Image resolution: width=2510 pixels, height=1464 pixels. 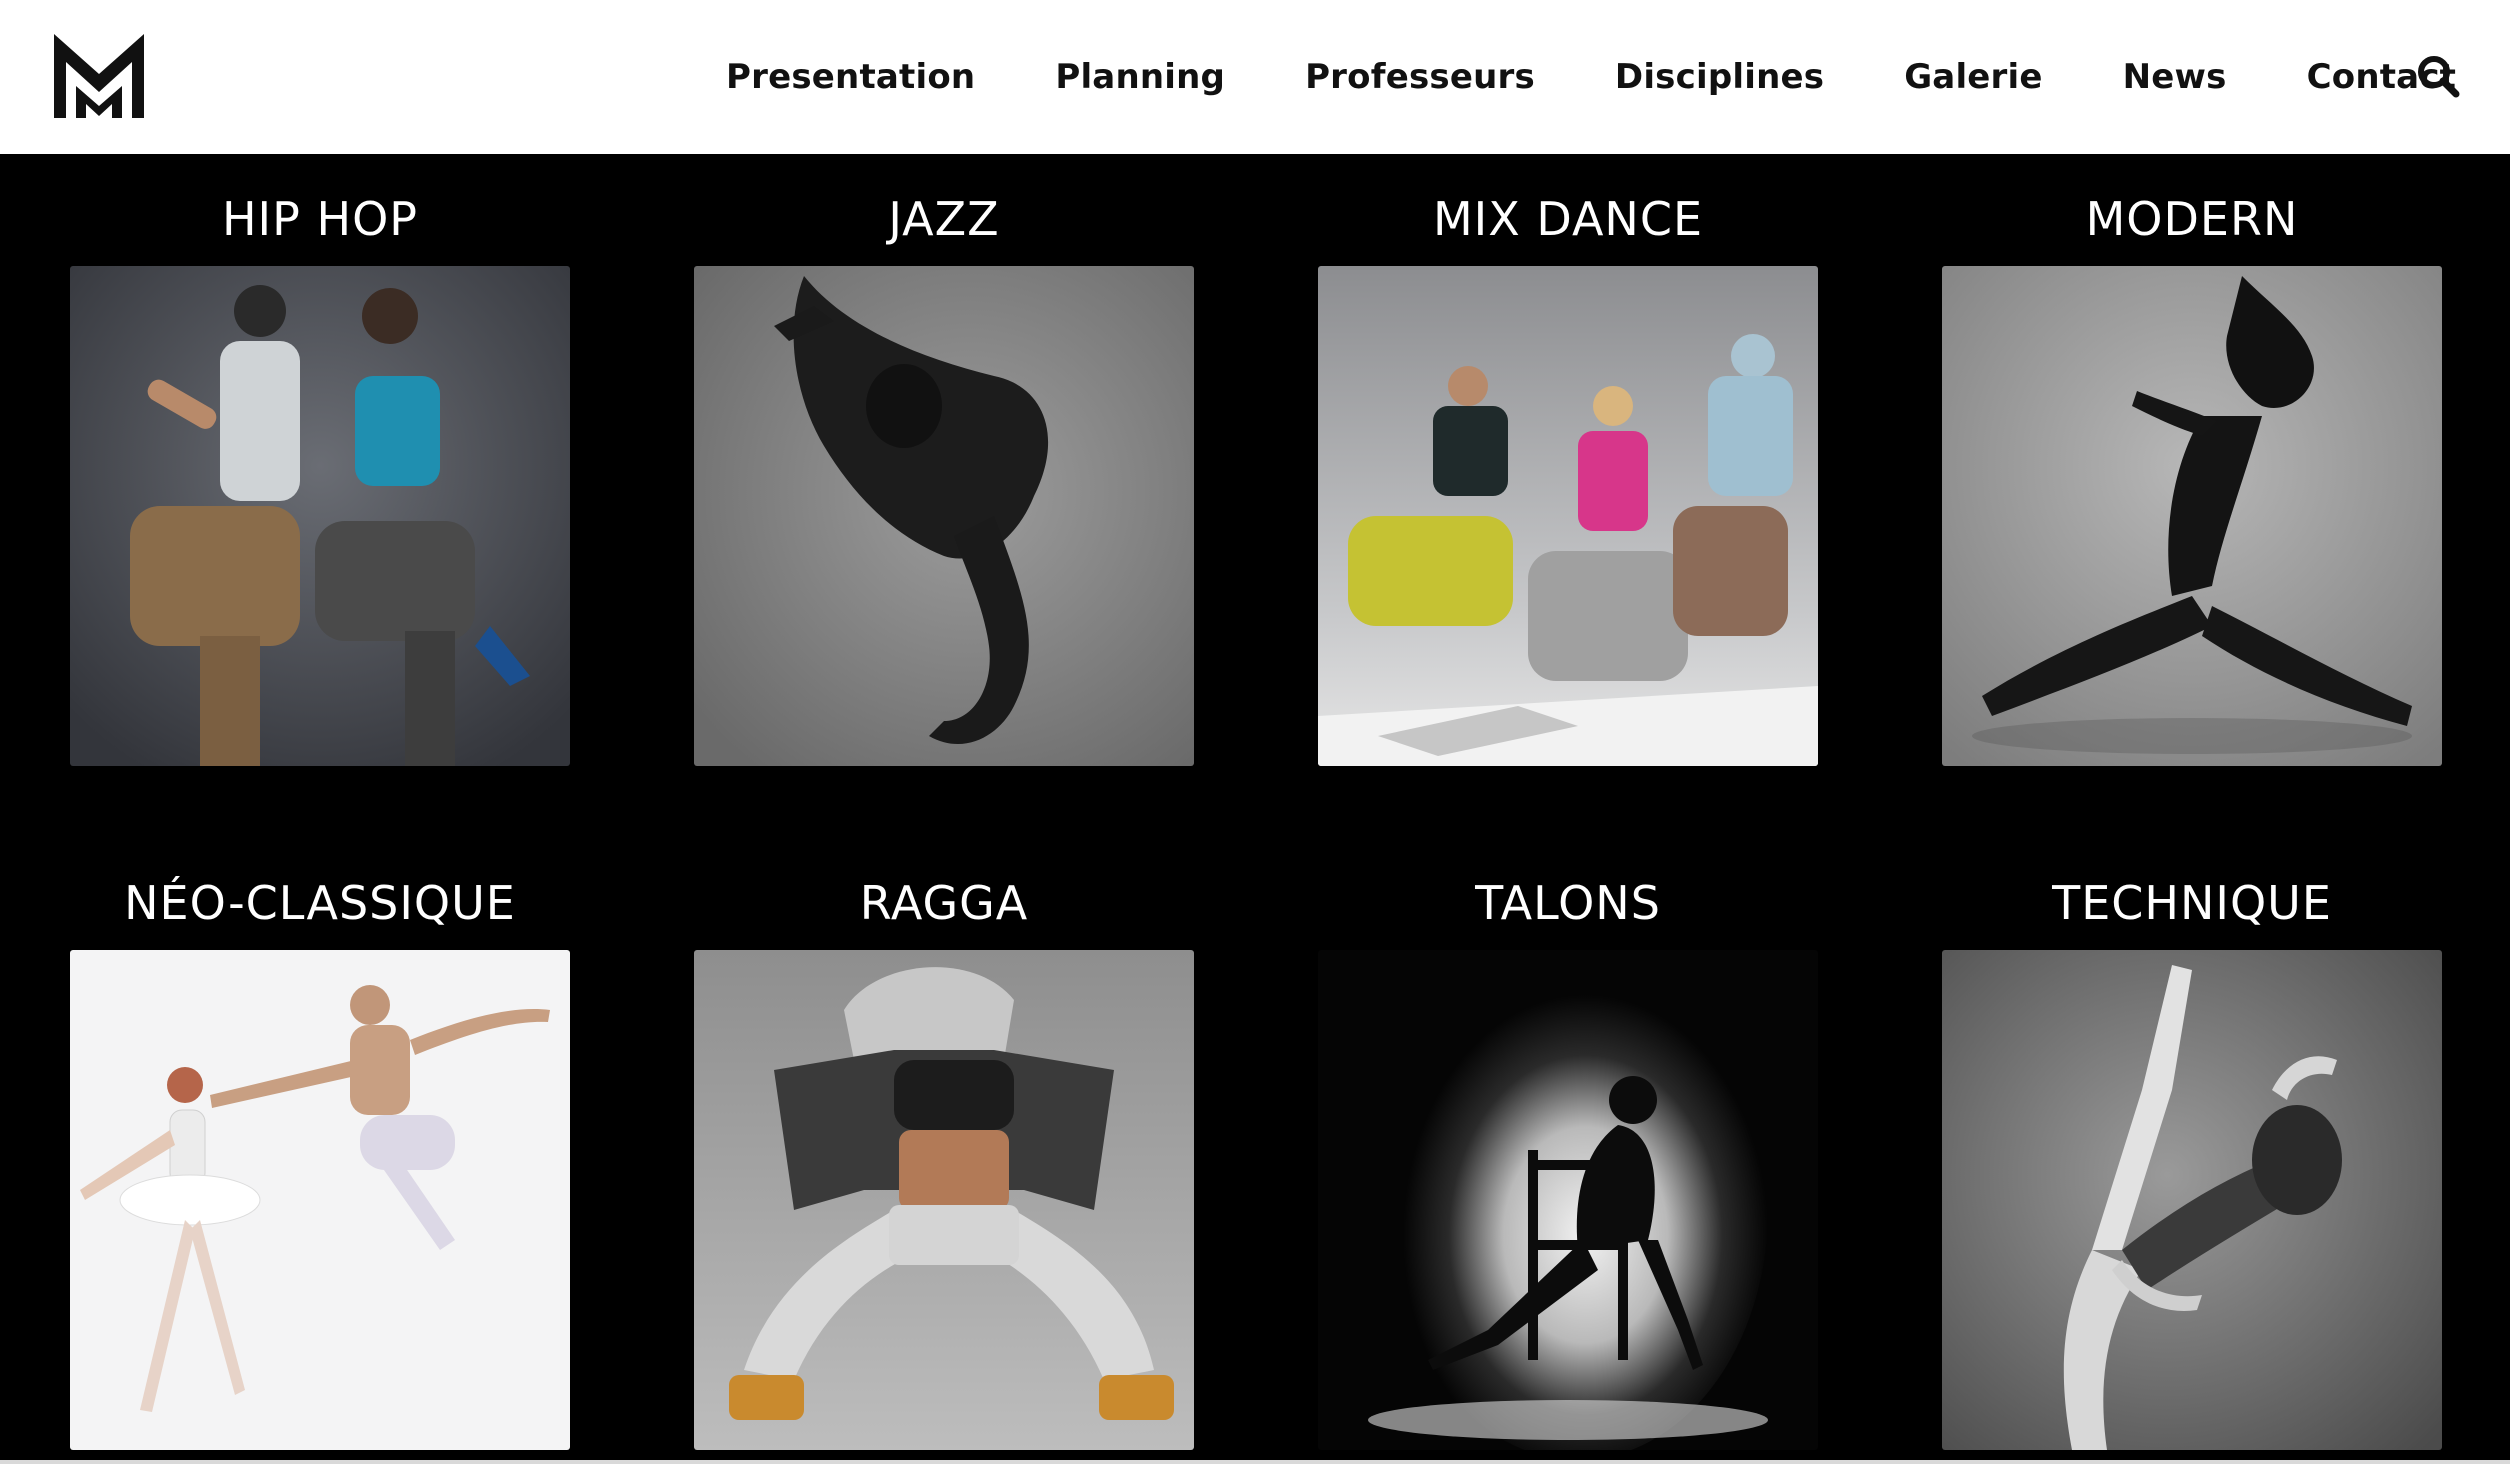 What do you see at coordinates (944, 516) in the screenshot?
I see `jazz-dancer-leap-photo` at bounding box center [944, 516].